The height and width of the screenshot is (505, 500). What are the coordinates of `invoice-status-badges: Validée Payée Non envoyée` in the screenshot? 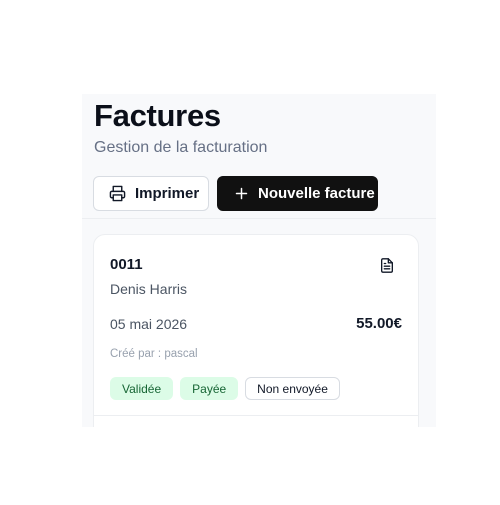 It's located at (228, 388).